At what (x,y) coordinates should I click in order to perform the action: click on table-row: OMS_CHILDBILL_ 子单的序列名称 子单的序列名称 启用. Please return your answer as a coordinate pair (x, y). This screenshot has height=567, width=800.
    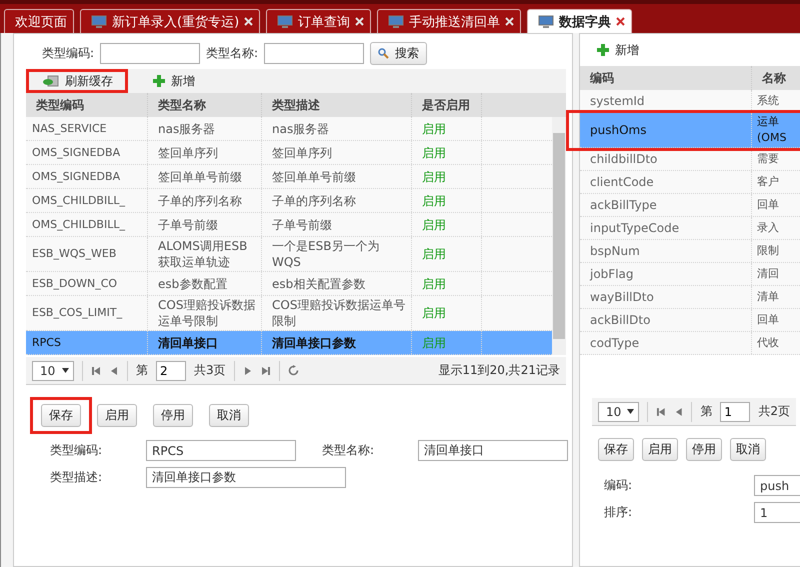
    Looking at the image, I should click on (289, 201).